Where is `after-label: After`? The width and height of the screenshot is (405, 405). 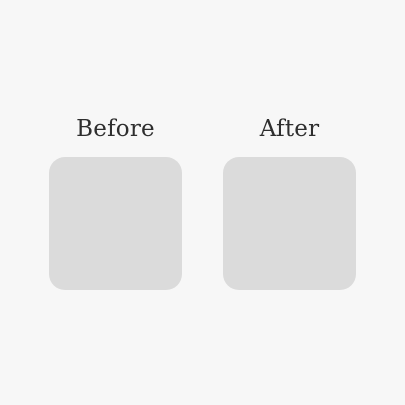
after-label: After is located at coordinates (289, 129).